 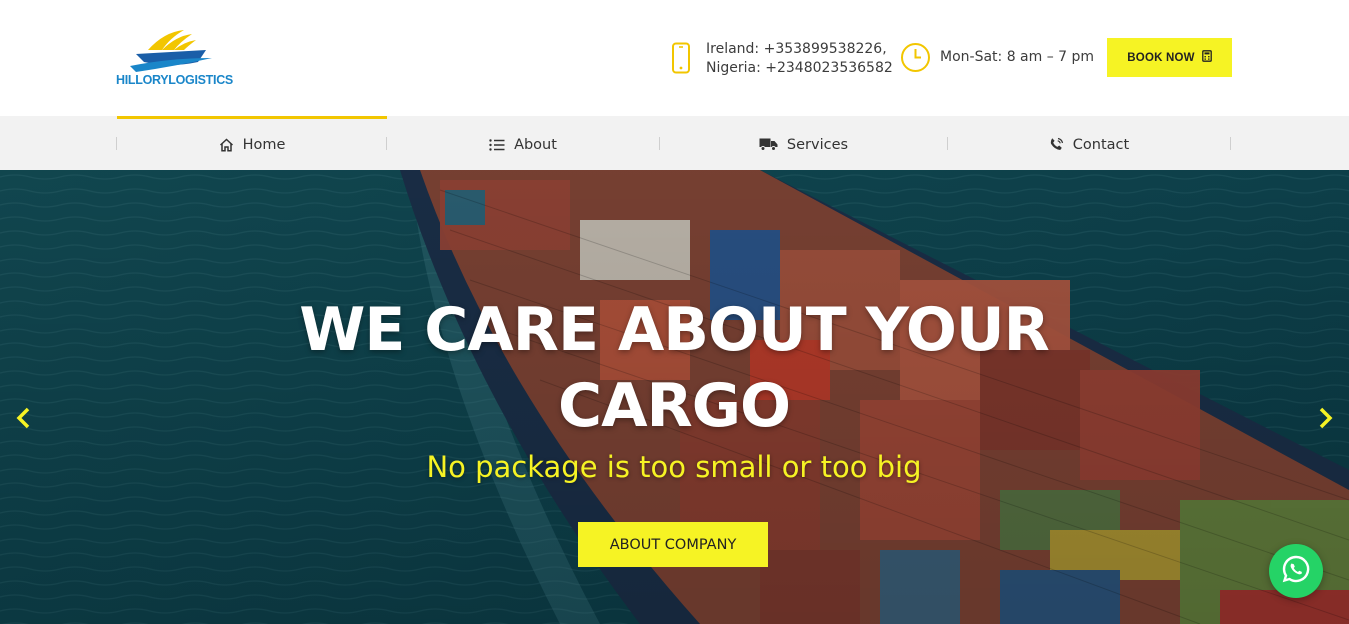 I want to click on truck-icon, so click(x=768, y=144).